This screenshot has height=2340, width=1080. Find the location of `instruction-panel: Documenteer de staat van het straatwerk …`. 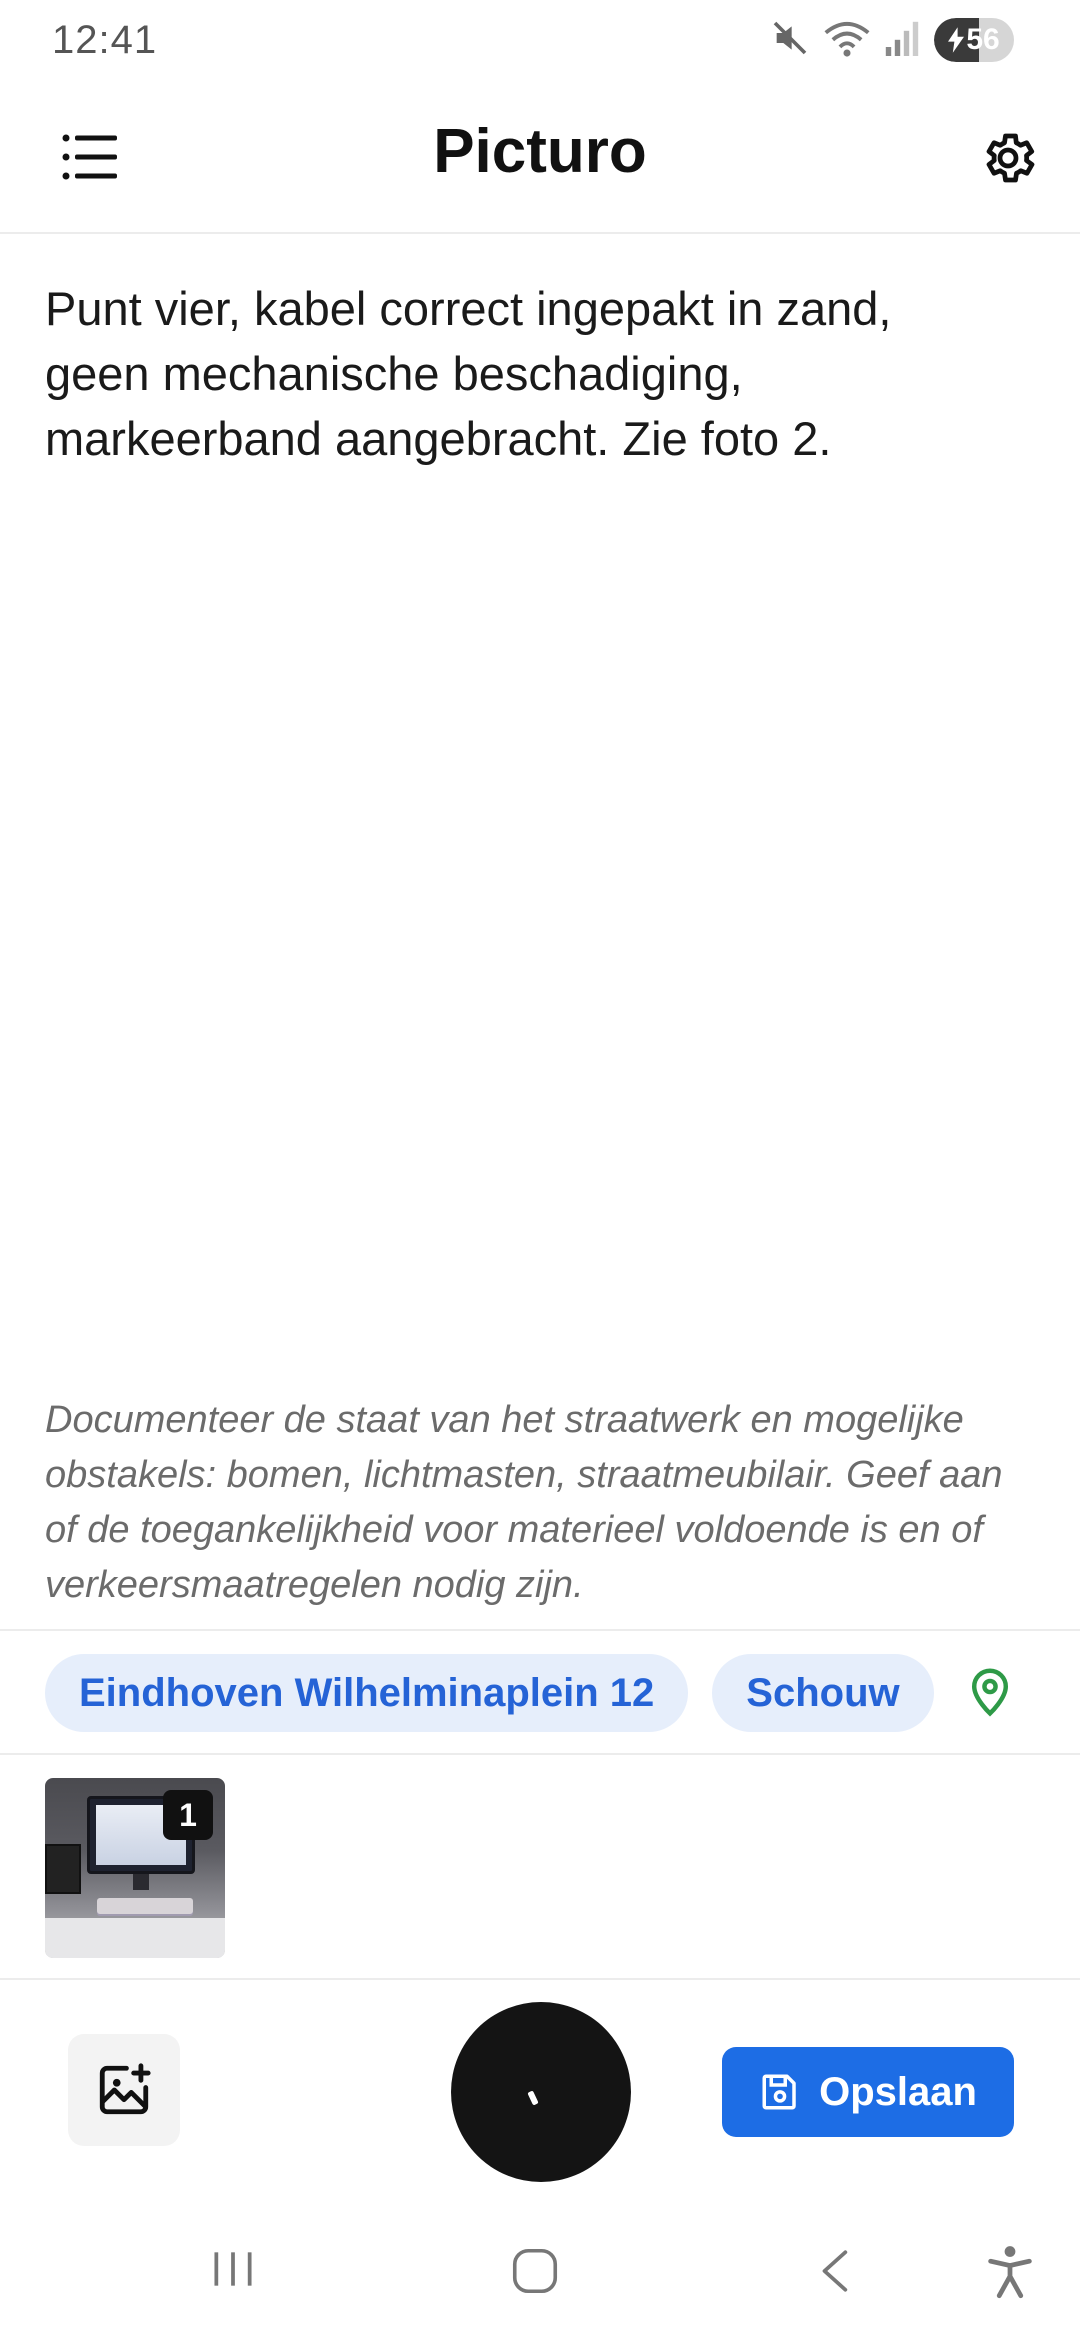

instruction-panel: Documenteer de staat van het straatwerk … is located at coordinates (540, 1507).